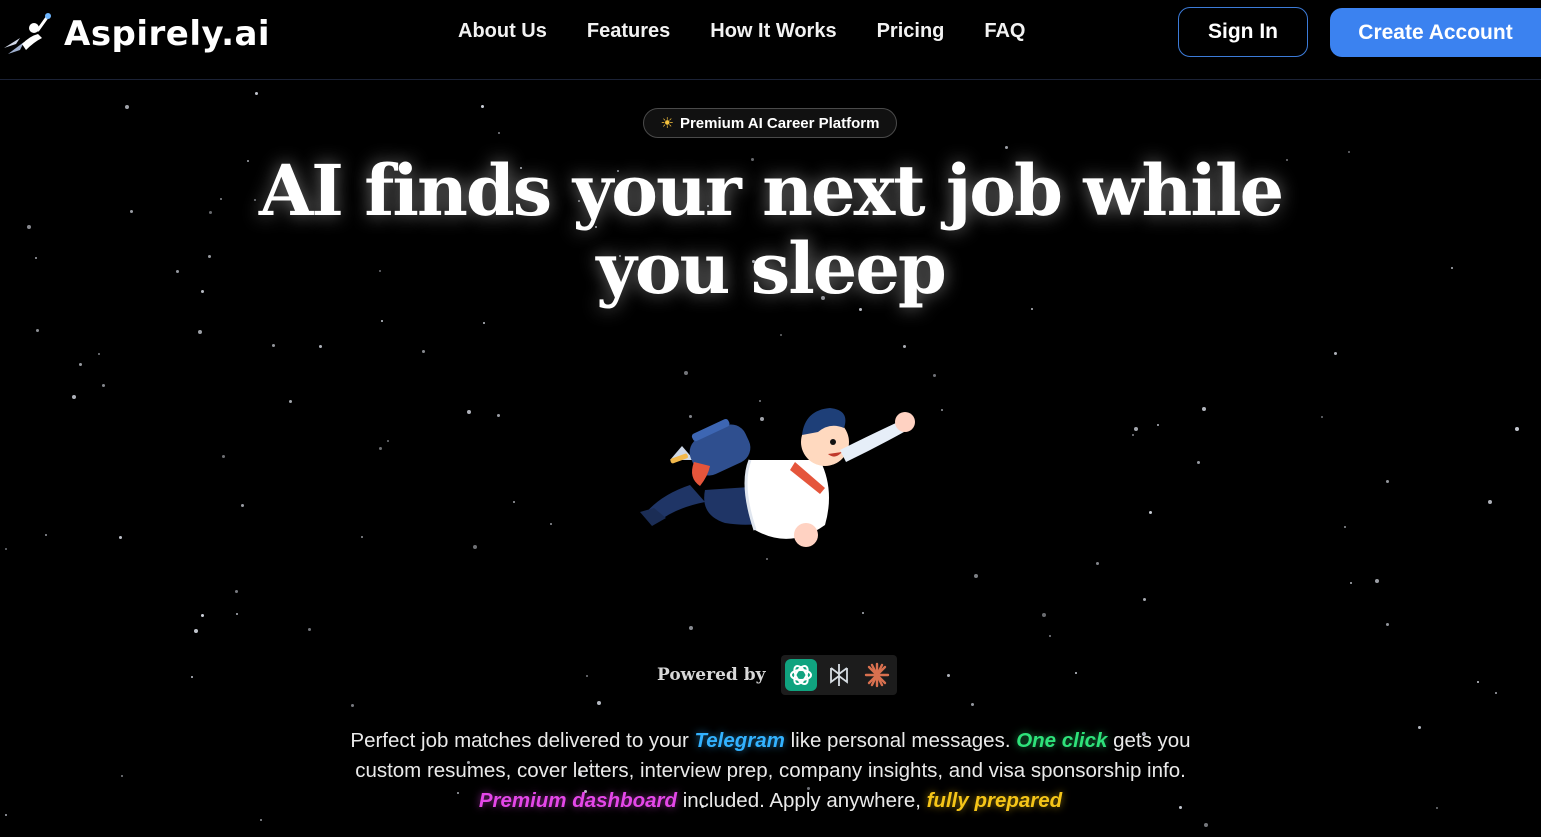 This screenshot has height=837, width=1541. Describe the element at coordinates (994, 800) in the screenshot. I see `highlight-fully-prepared: fully prepared` at that location.